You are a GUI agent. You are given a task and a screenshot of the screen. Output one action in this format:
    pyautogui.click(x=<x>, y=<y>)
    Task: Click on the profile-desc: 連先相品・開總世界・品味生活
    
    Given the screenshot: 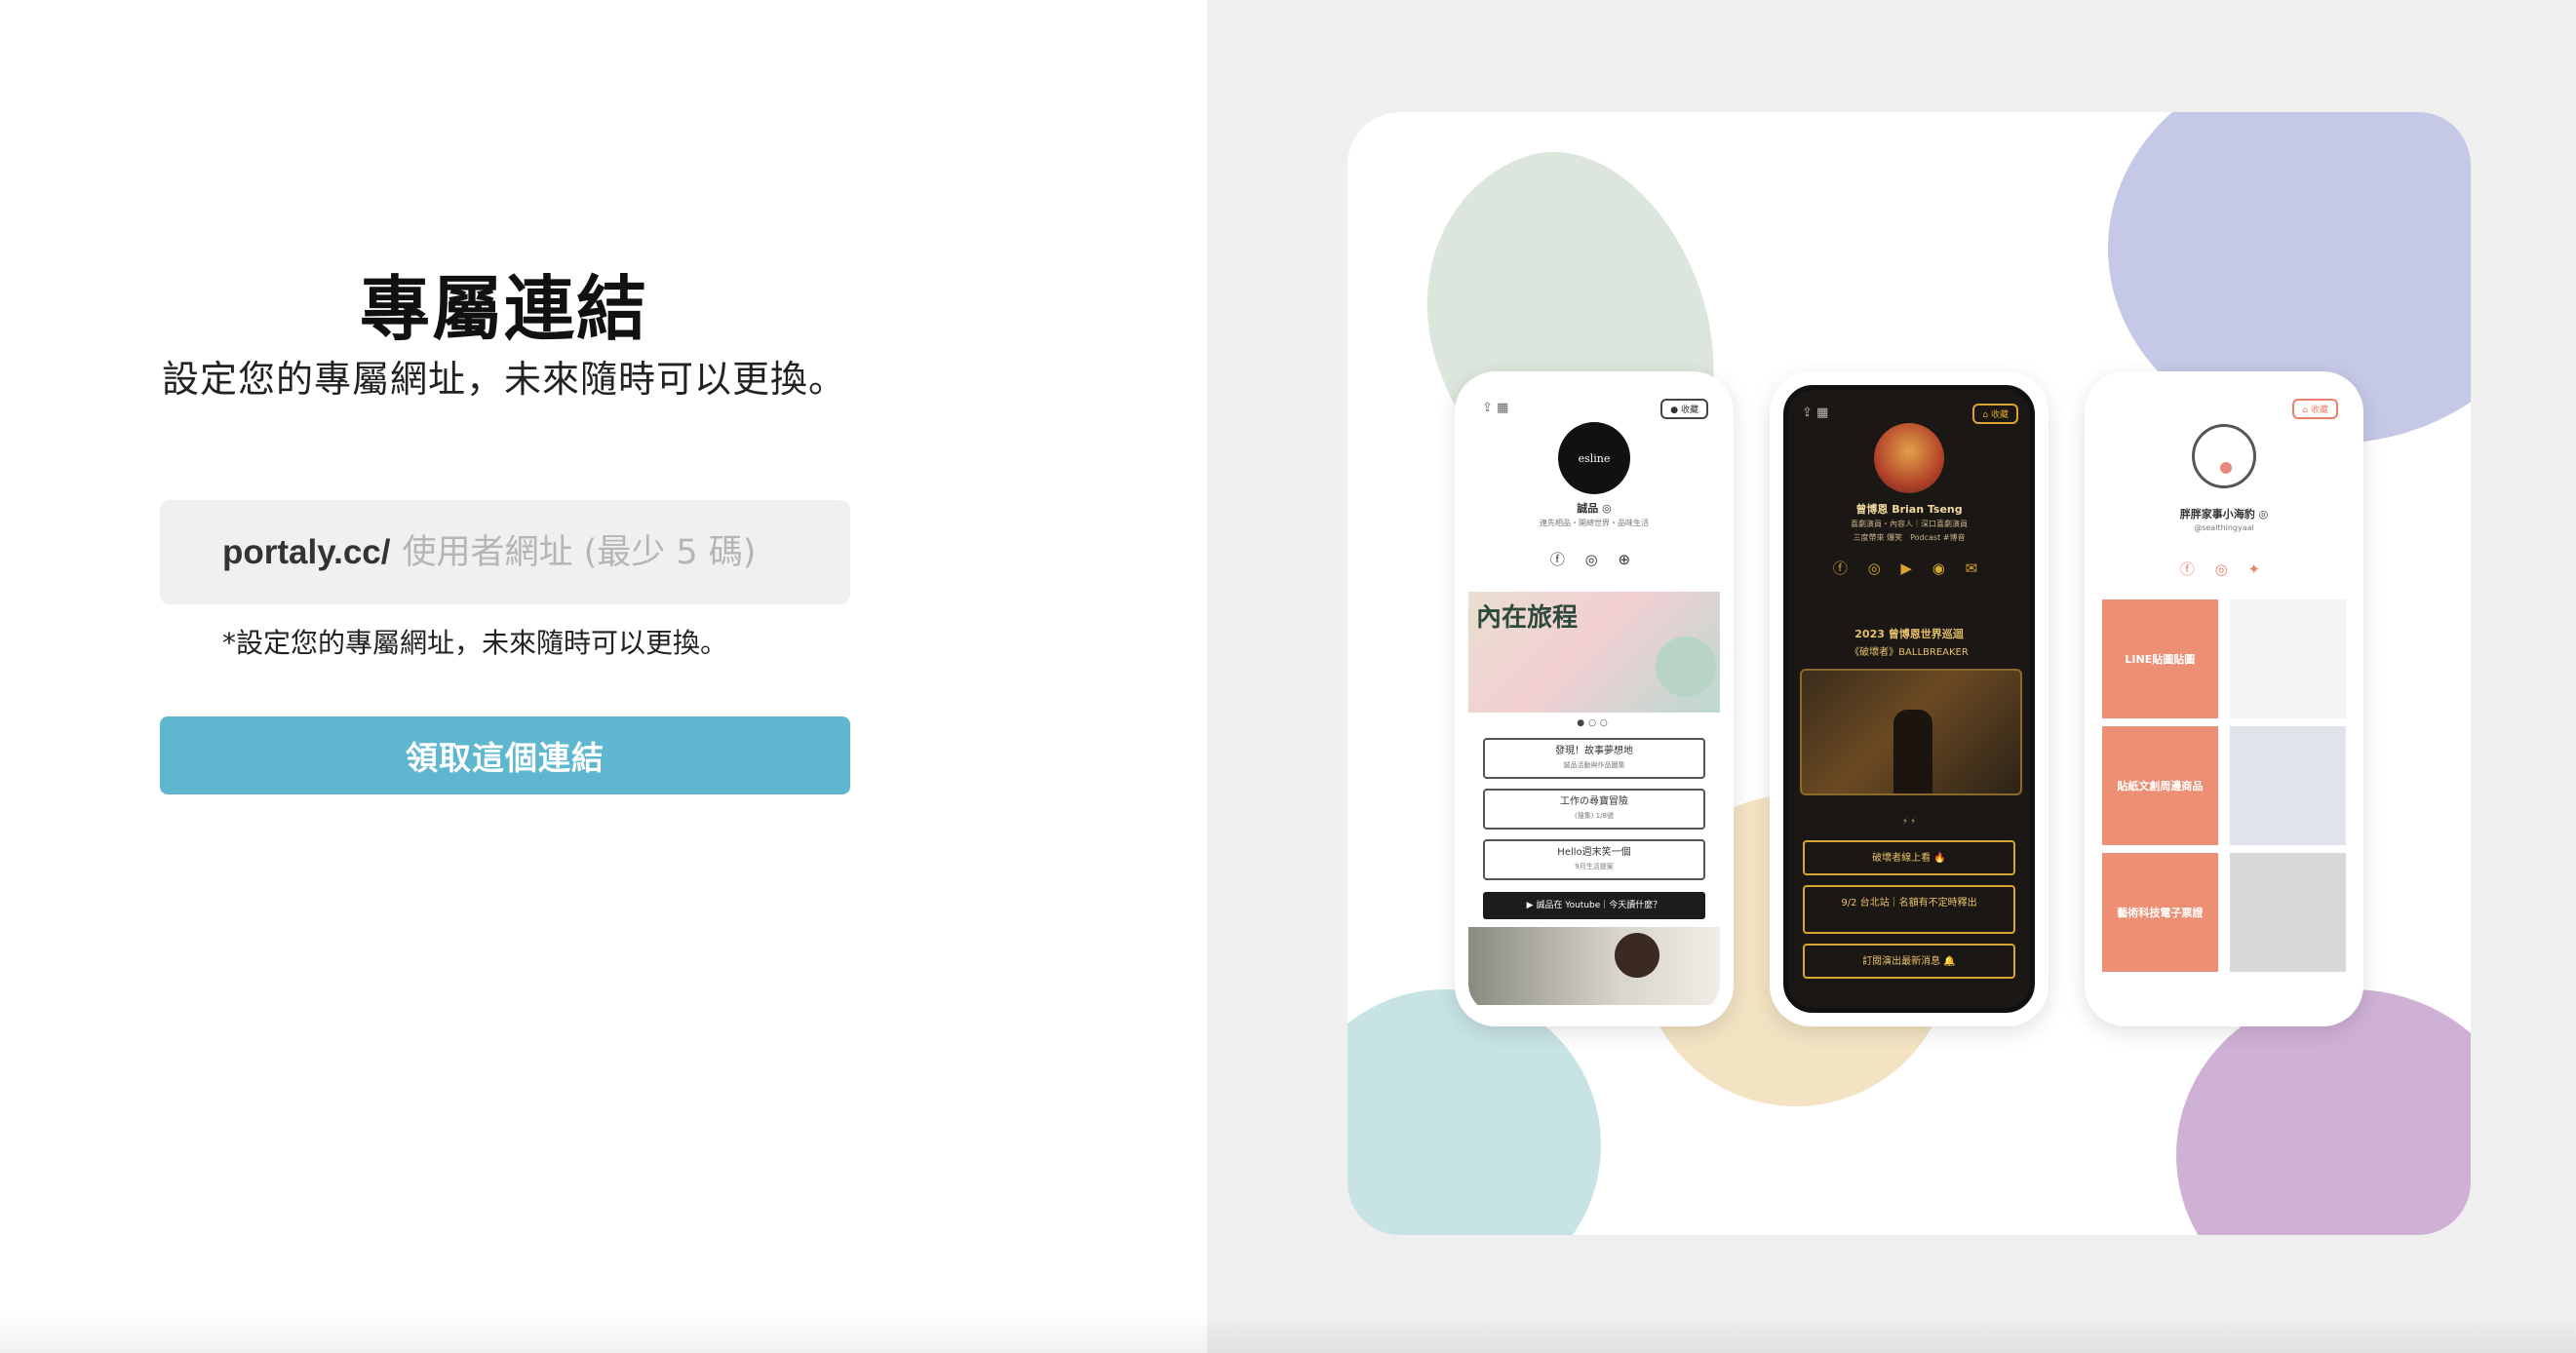 What is the action you would take?
    pyautogui.click(x=1594, y=523)
    